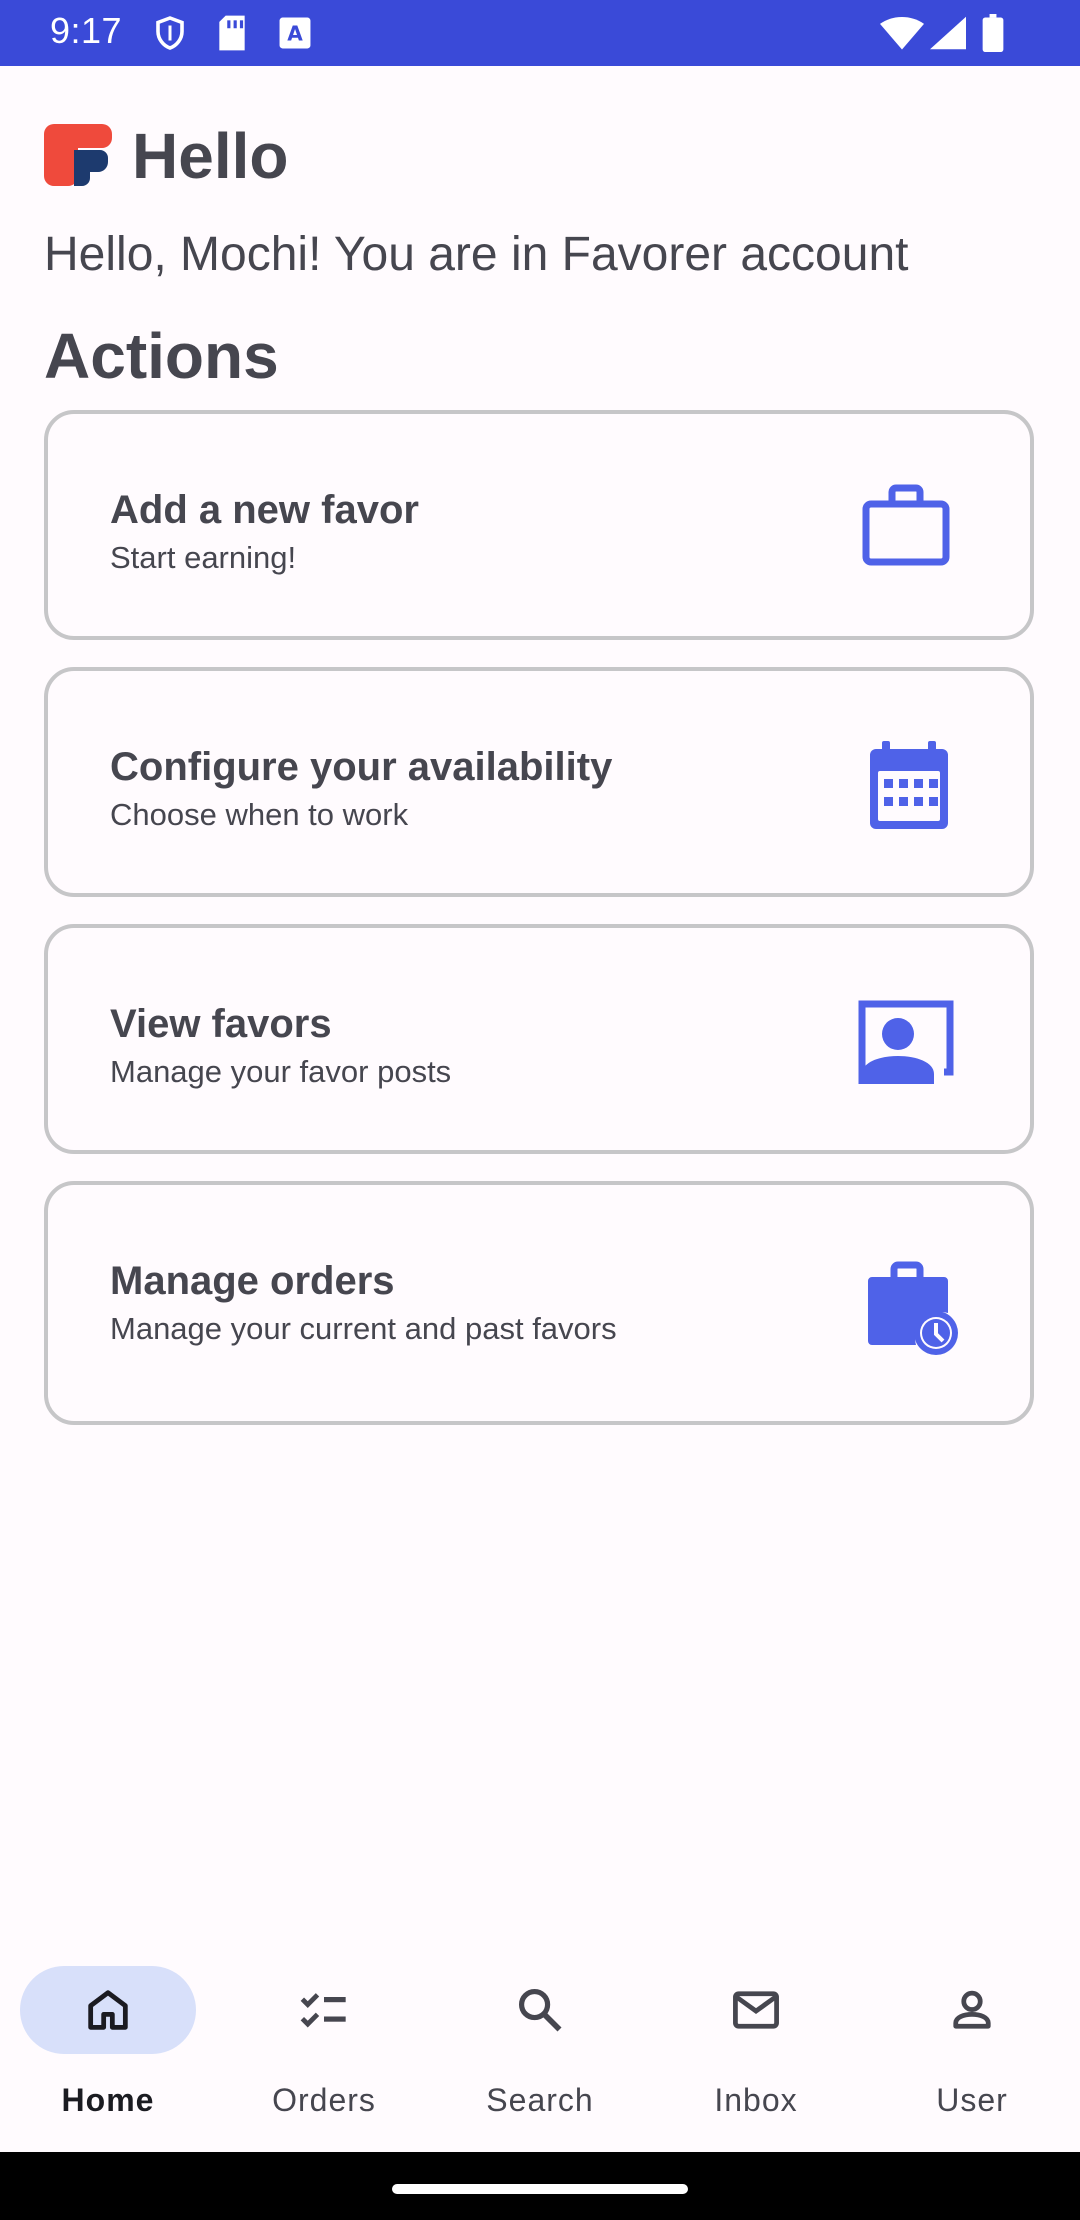  What do you see at coordinates (539, 1039) in the screenshot?
I see `view-favors-card: View favors Manage your favor posts` at bounding box center [539, 1039].